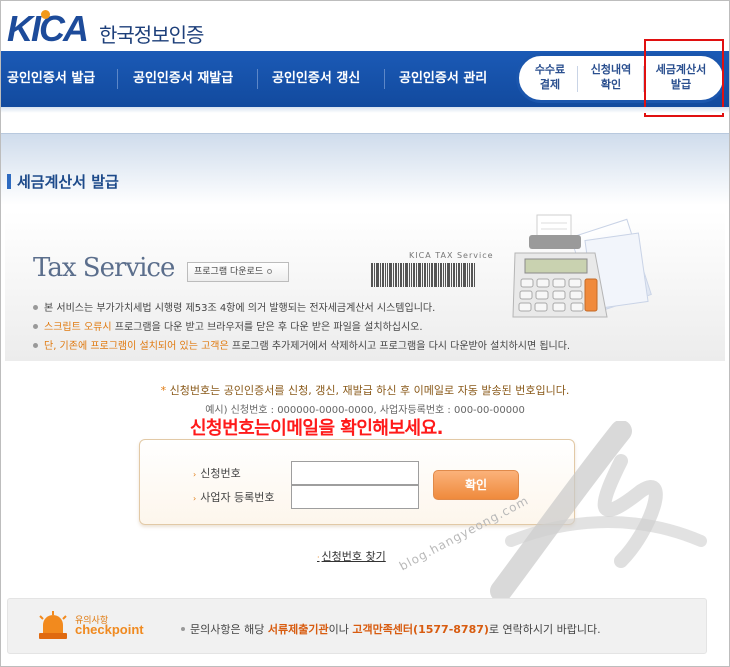 This screenshot has width=730, height=667. What do you see at coordinates (355, 473) in the screenshot?
I see `application-number-input` at bounding box center [355, 473].